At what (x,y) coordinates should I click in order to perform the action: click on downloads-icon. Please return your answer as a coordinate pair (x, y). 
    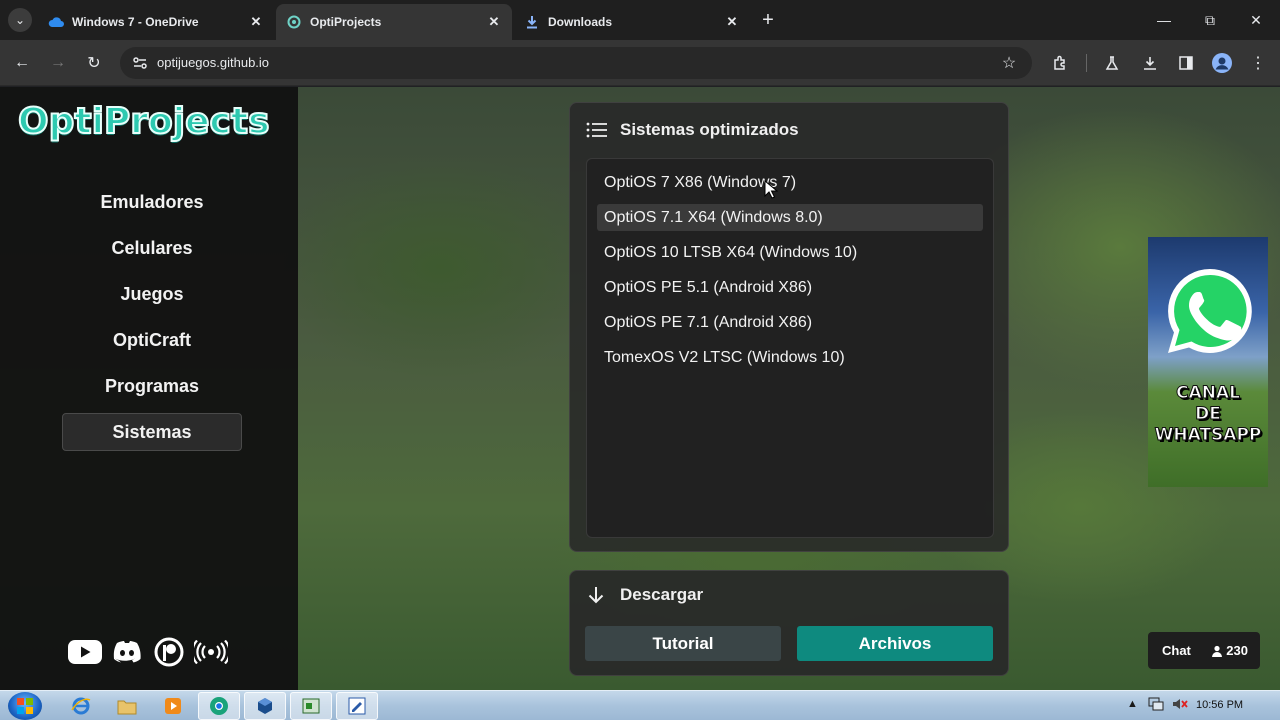
    Looking at the image, I should click on (1150, 63).